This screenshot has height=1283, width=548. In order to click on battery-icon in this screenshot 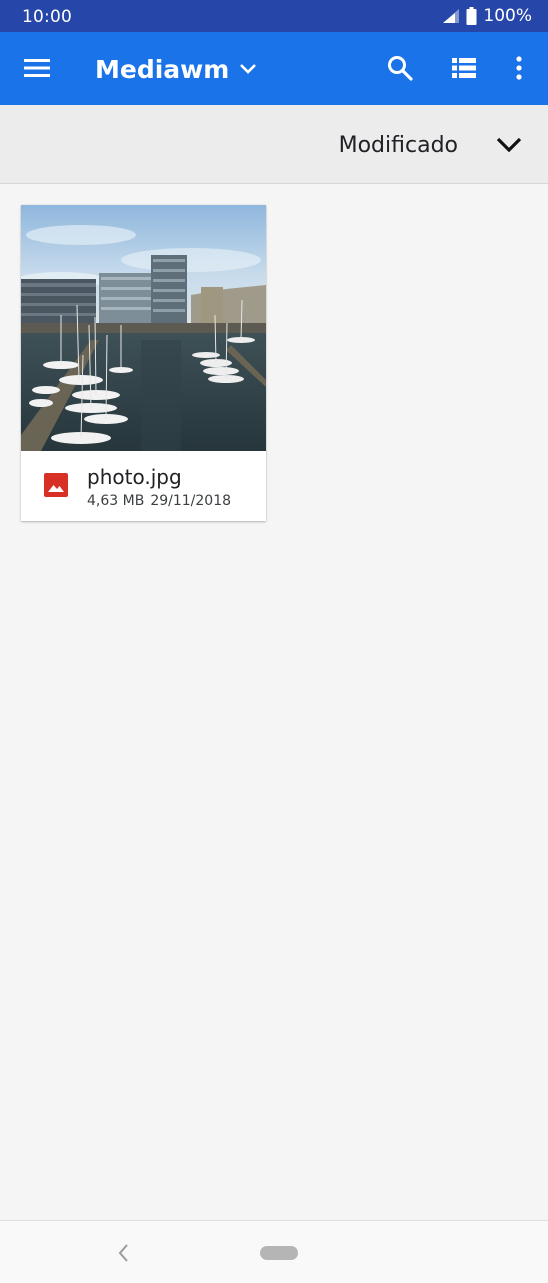, I will do `click(471, 16)`.